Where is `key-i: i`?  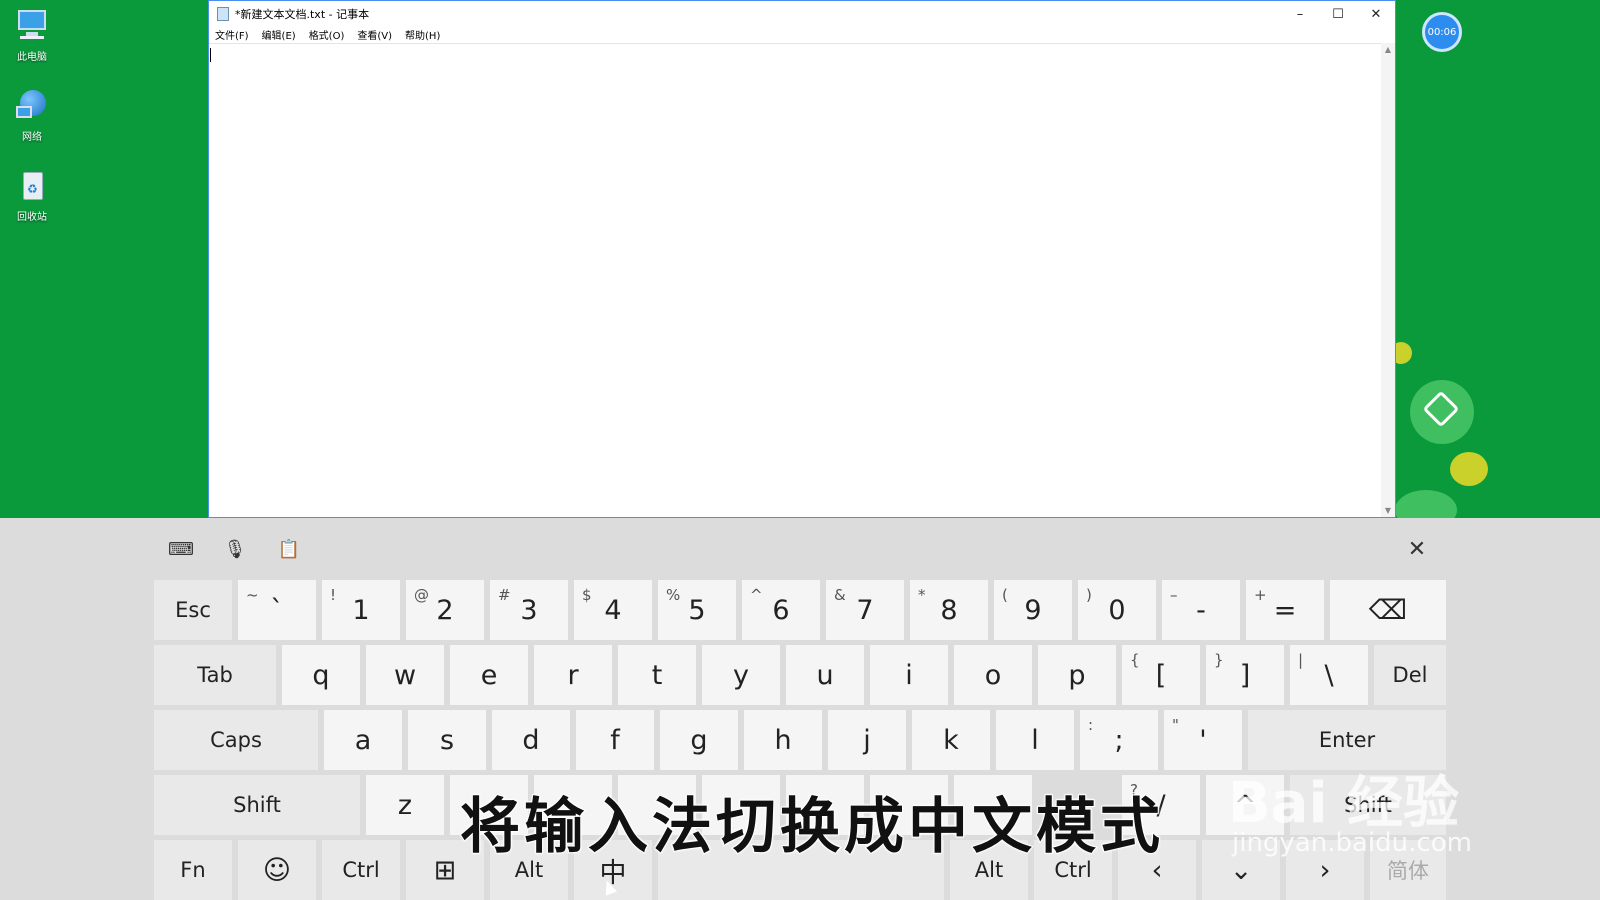 key-i: i is located at coordinates (909, 675).